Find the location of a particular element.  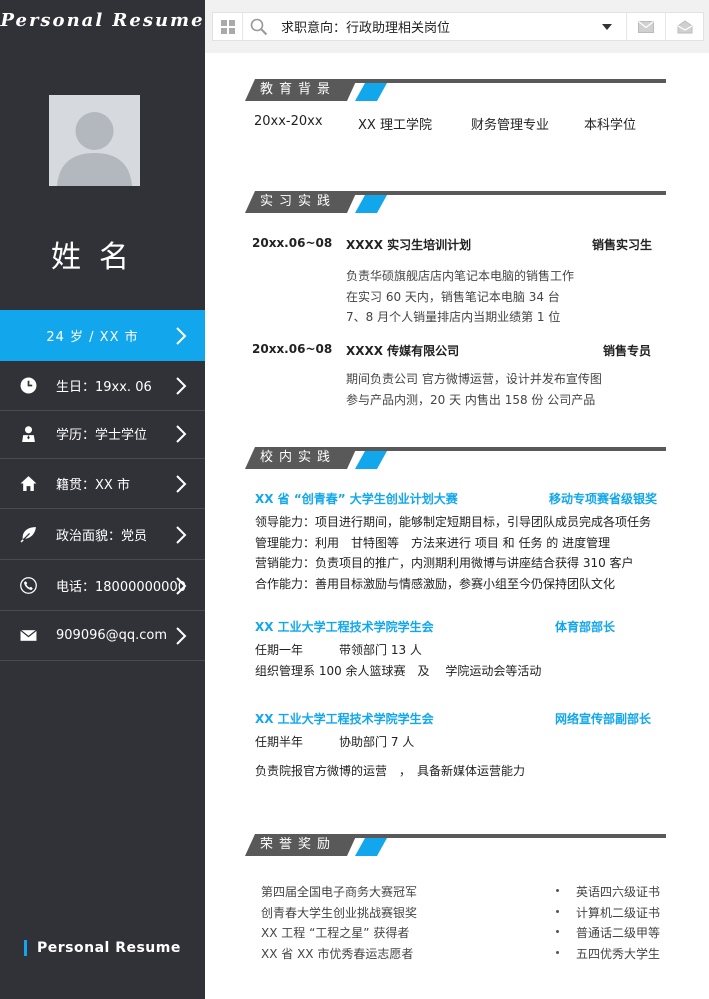

sidebar-item-age-city: 24 岁 / XX 市 is located at coordinates (102, 335).